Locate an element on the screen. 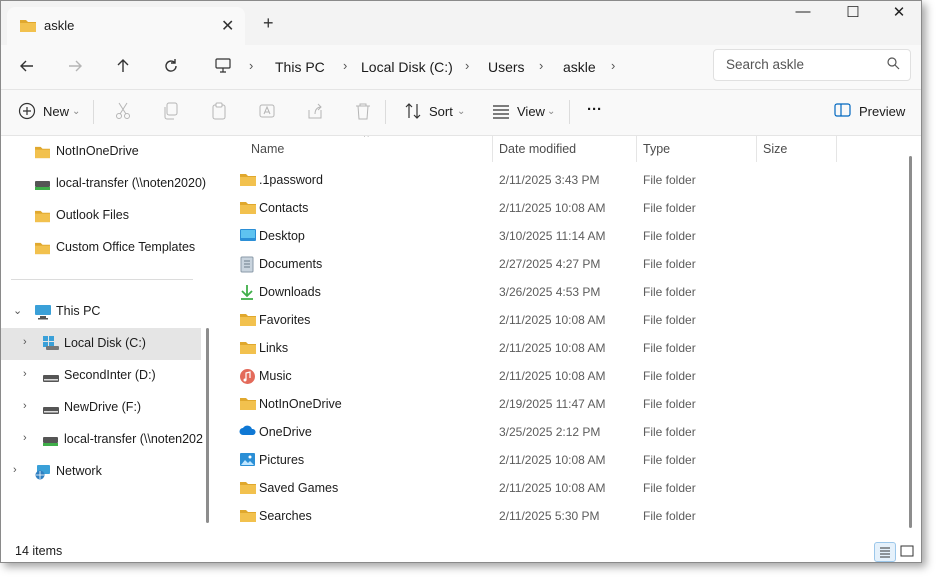 The image size is (936, 577). up-button is located at coordinates (123, 67).